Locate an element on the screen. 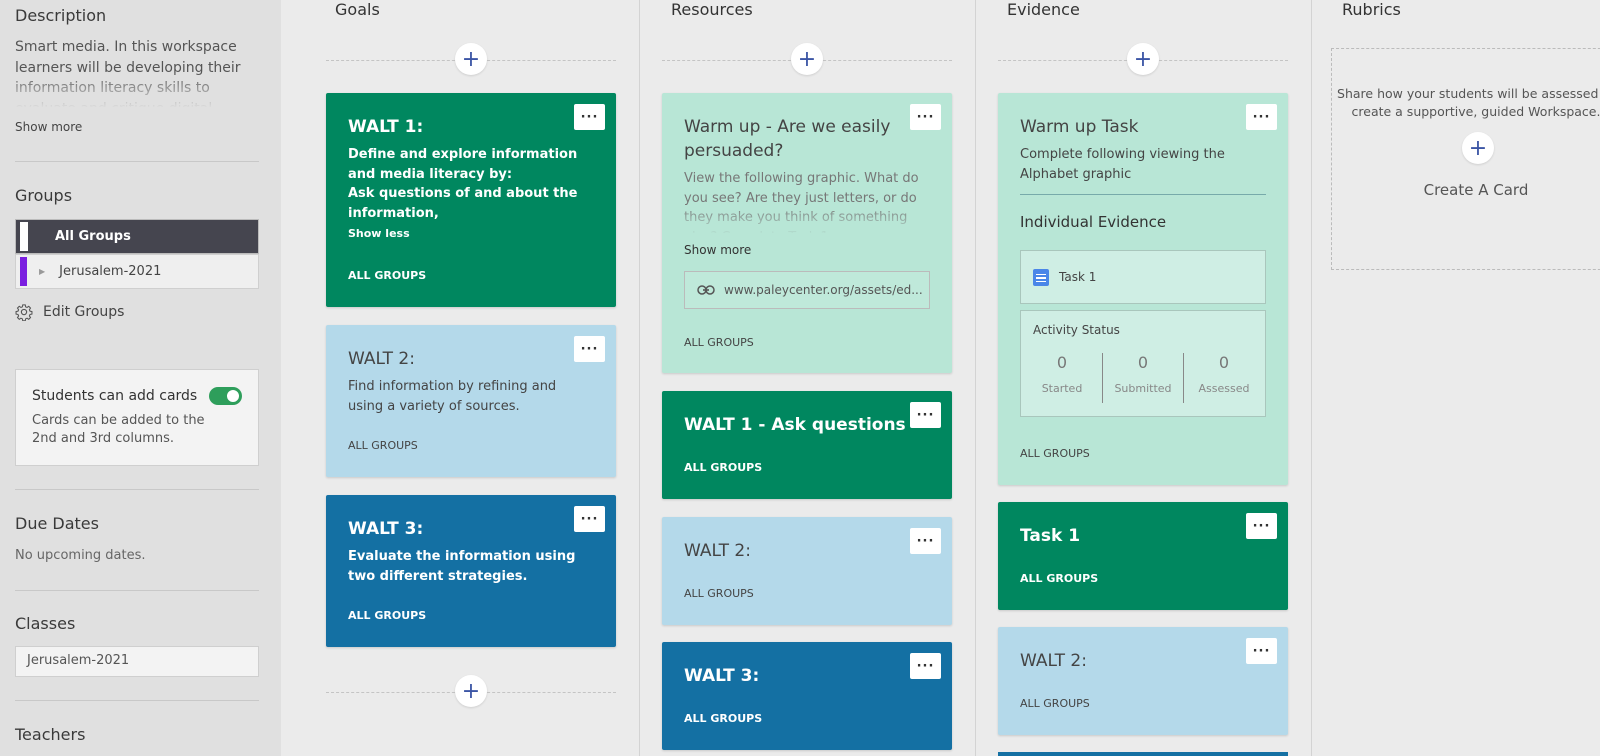  task-label: Task 1 is located at coordinates (1078, 277).